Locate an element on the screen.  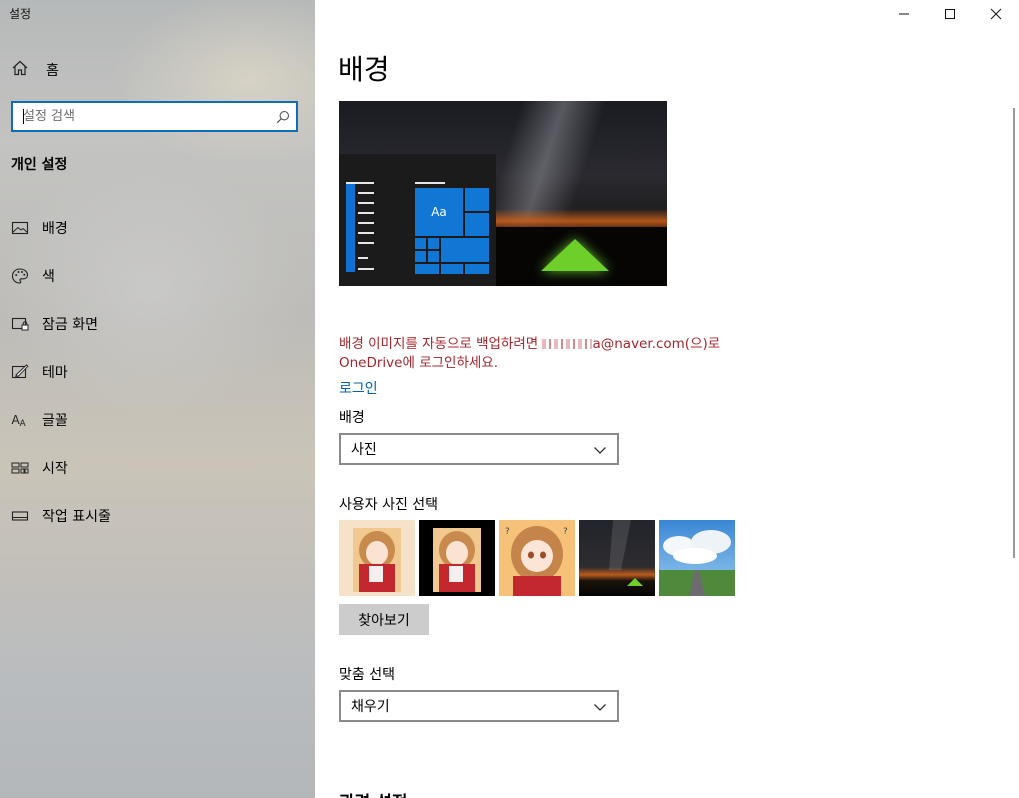
picture-icon is located at coordinates (20, 228).